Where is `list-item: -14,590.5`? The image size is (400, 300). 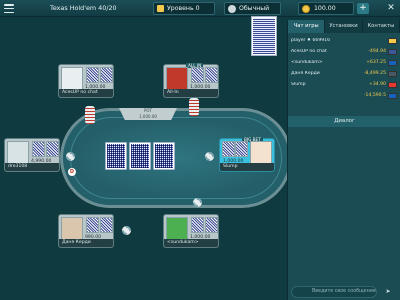 list-item: -14,590.5 is located at coordinates (344, 95).